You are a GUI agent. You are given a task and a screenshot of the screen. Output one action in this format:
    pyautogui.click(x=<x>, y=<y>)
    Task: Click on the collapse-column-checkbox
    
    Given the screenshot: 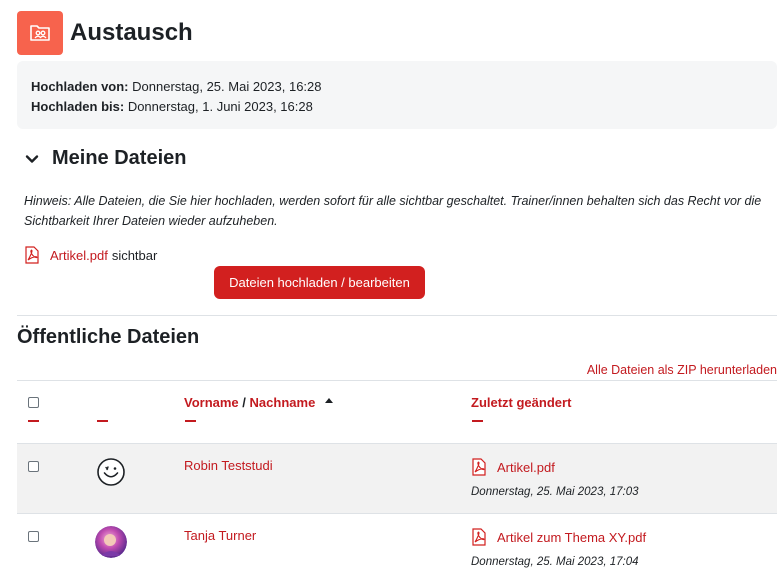 What is the action you would take?
    pyautogui.click(x=33, y=421)
    